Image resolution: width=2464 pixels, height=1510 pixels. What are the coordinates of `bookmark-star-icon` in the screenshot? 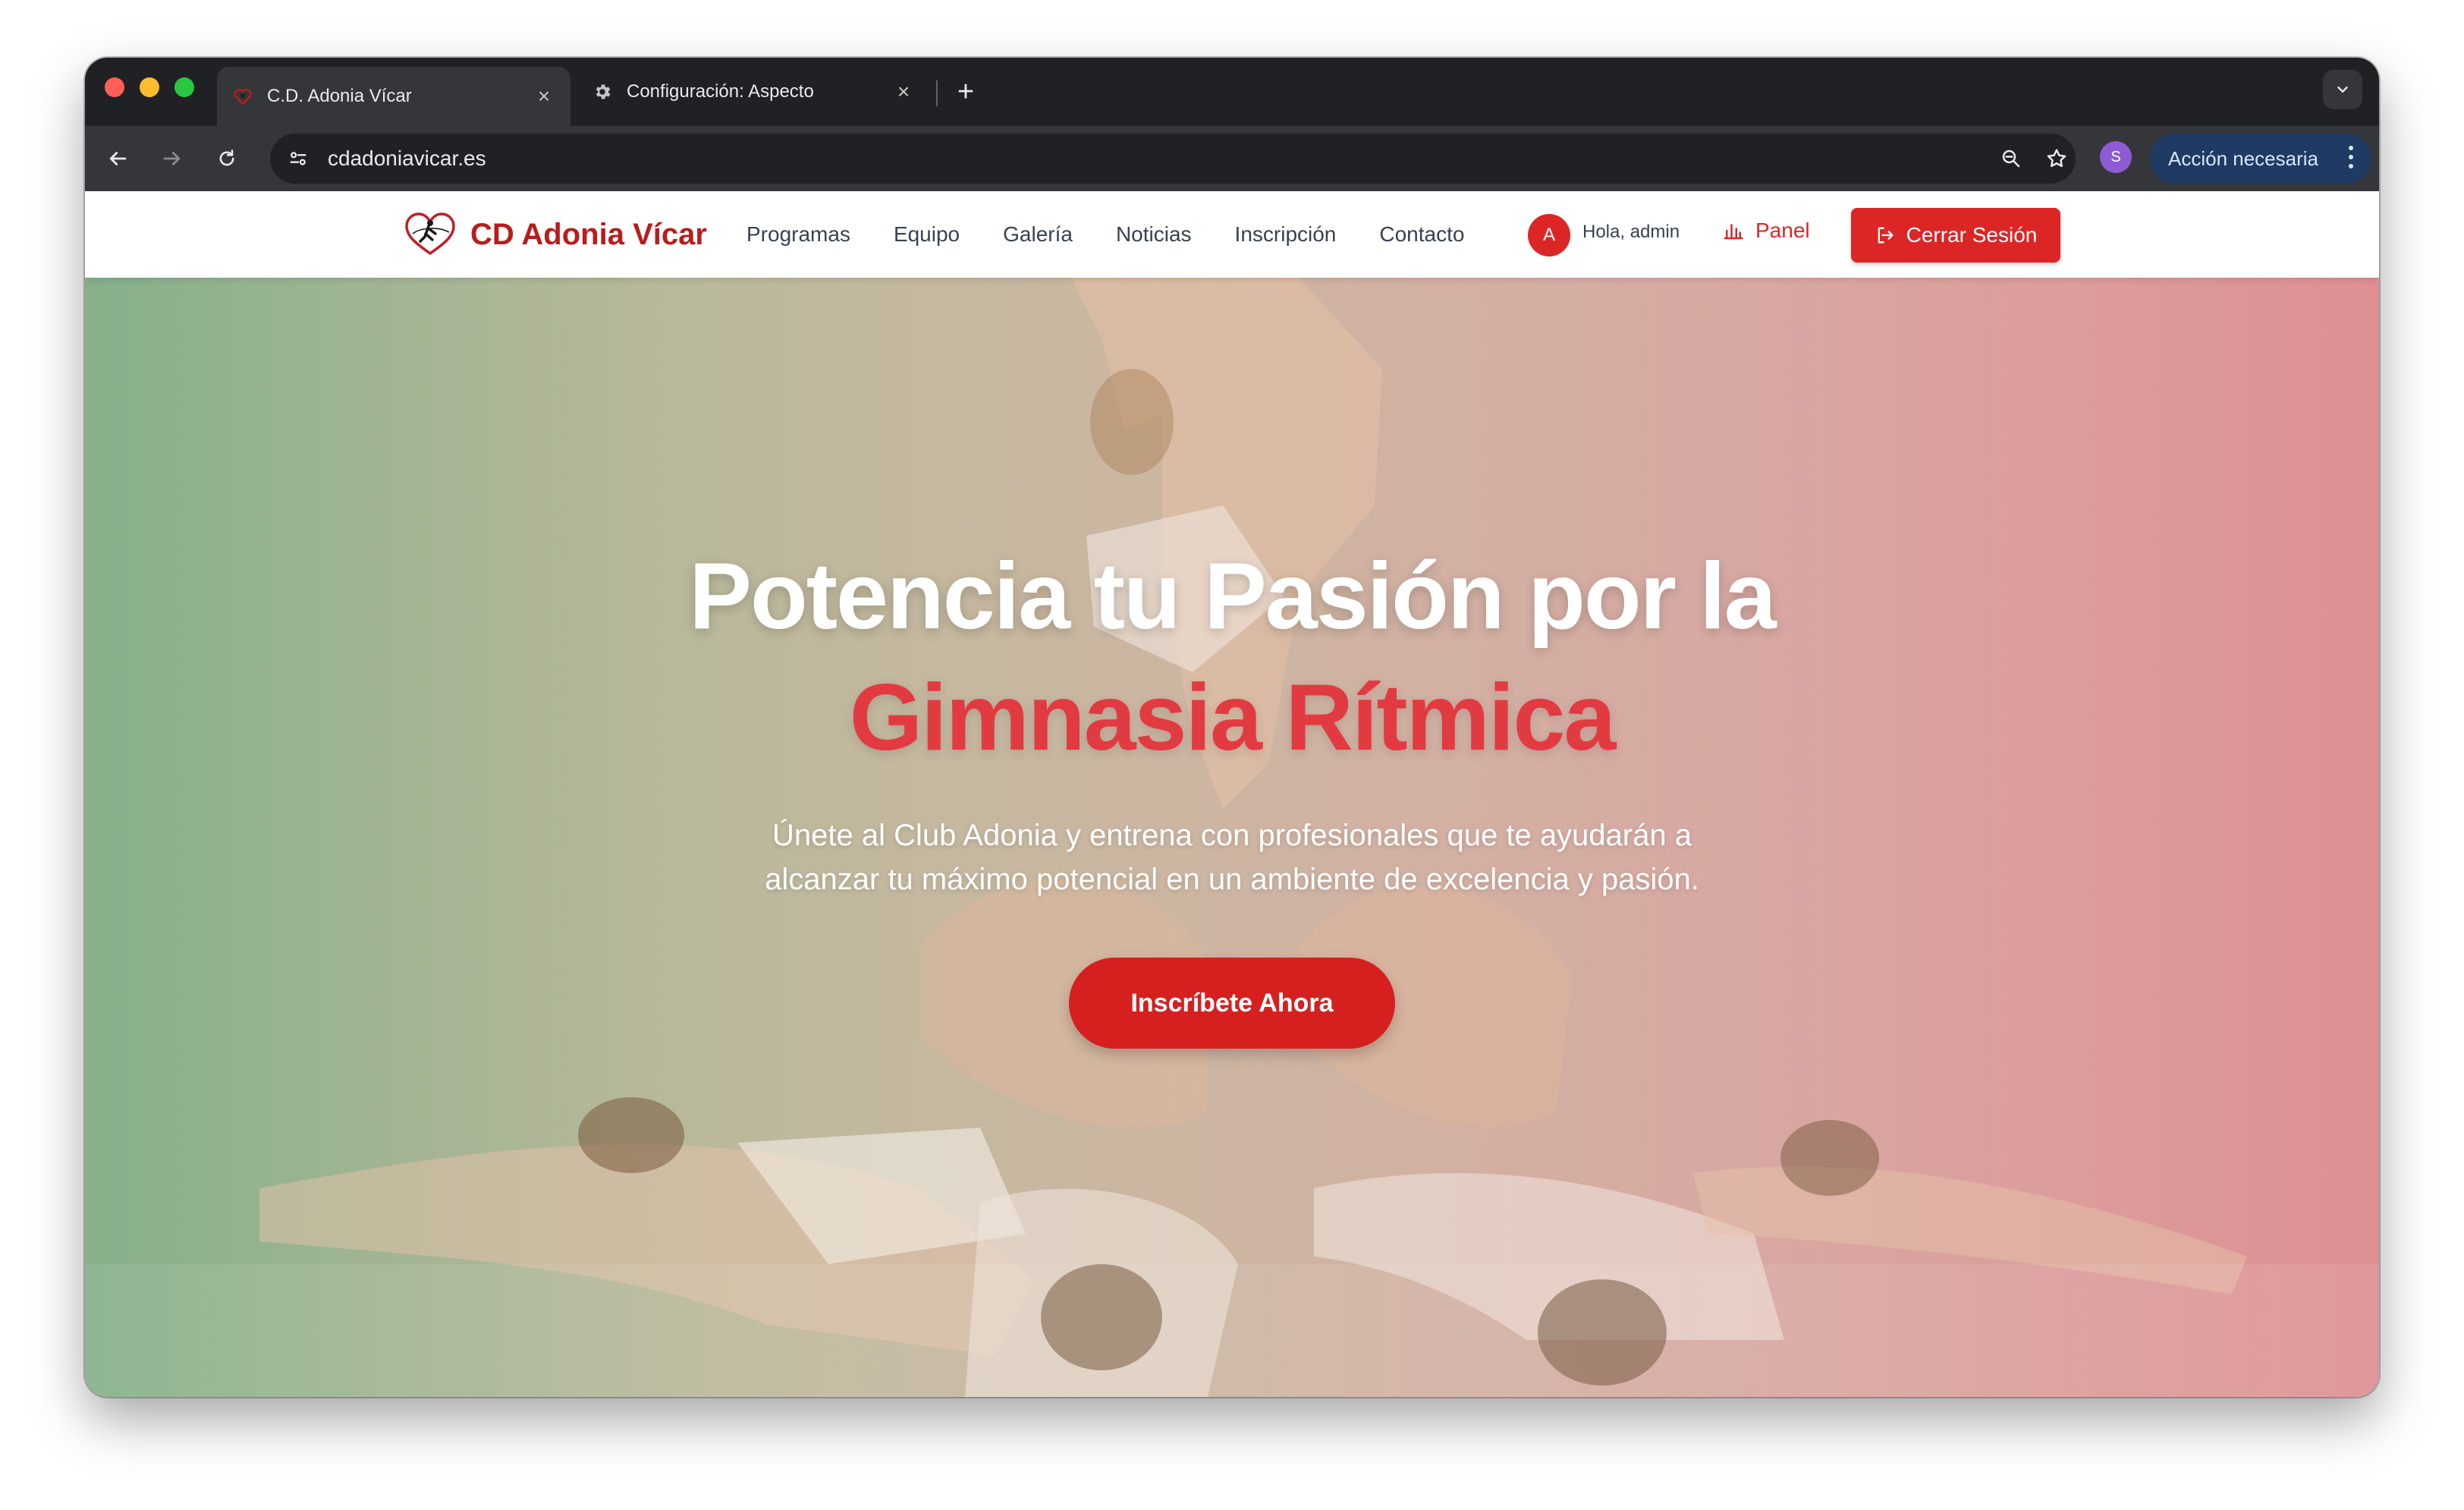 It's located at (2057, 159).